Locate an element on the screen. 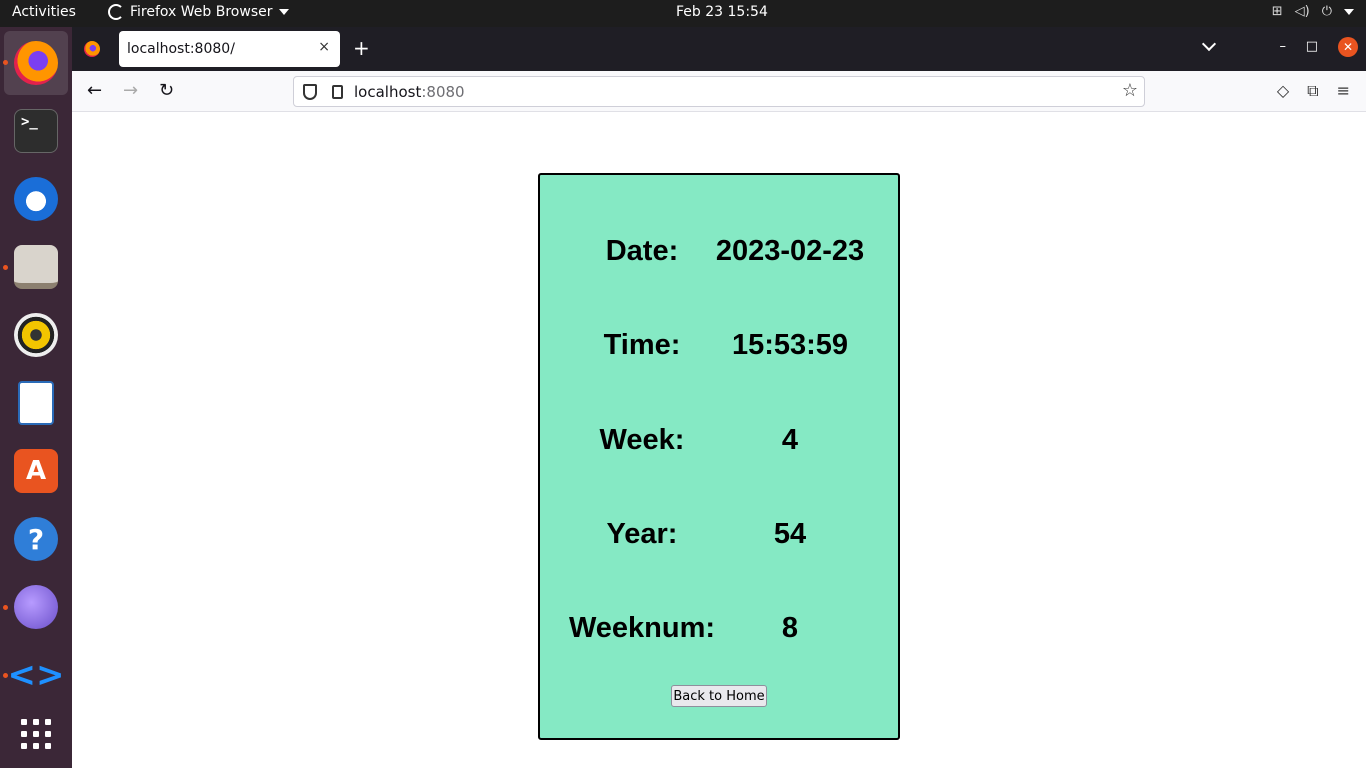 Image resolution: width=1366 pixels, height=768 pixels. date-label: Date: is located at coordinates (642, 251).